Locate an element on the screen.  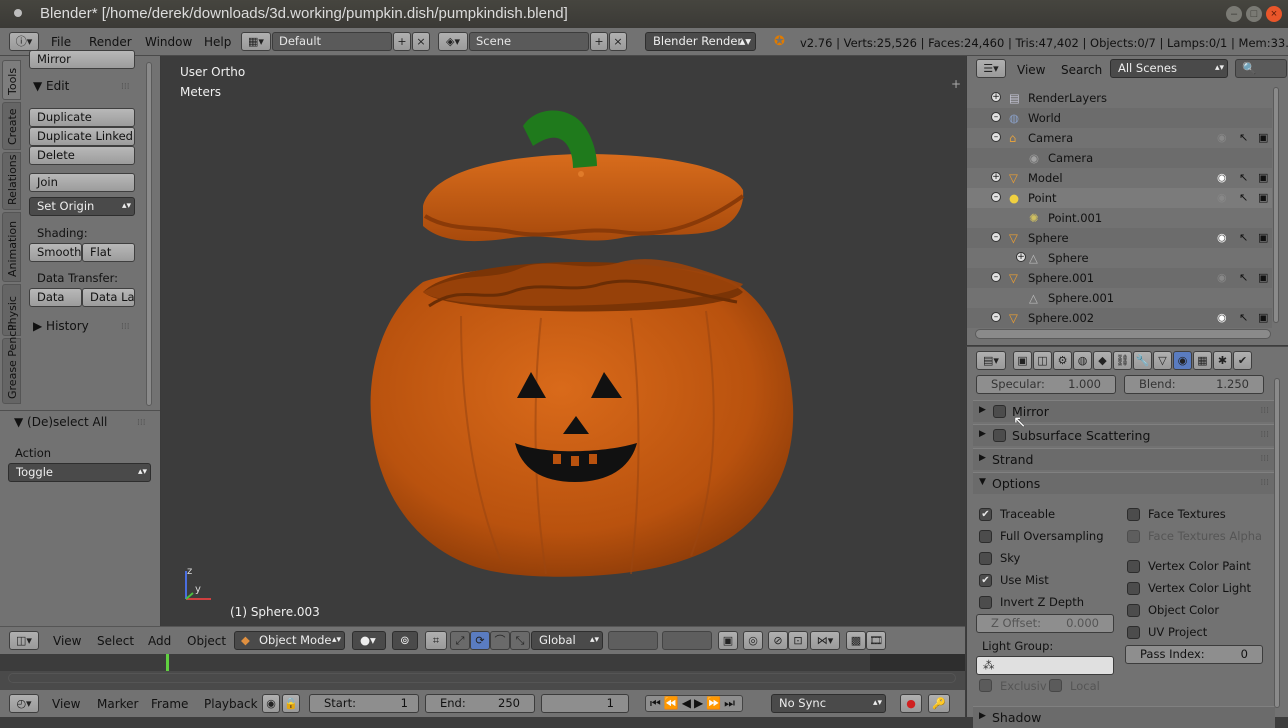
playback-controls: ⏮⏪◀▶⏩⏭ is located at coordinates (694, 703).